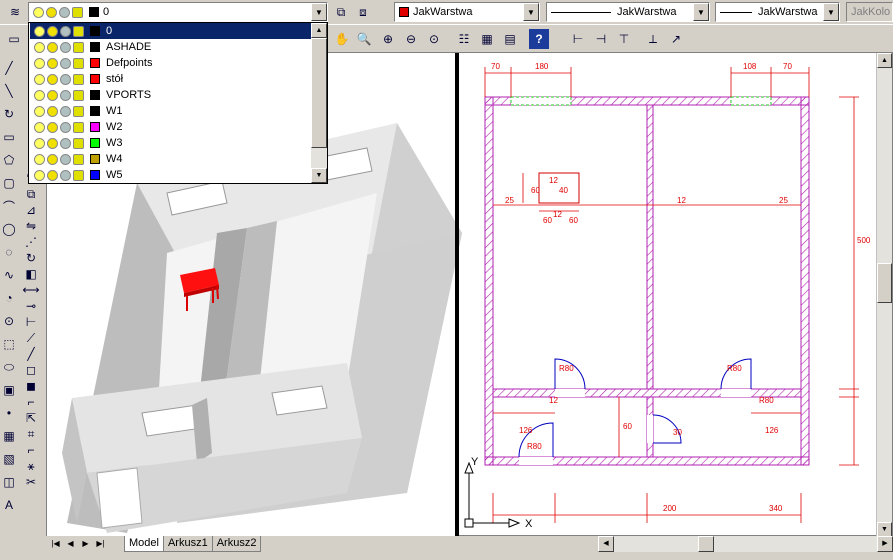 This screenshot has height=560, width=893. What do you see at coordinates (31, 482) in the screenshot?
I see `cut-icon: ✂` at bounding box center [31, 482].